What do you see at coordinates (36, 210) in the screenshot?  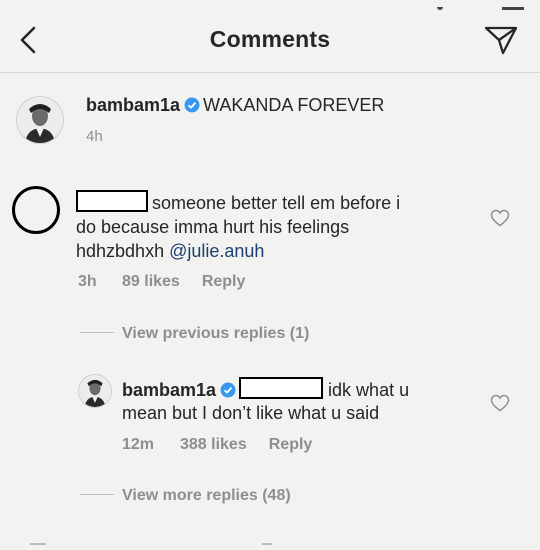 I see `commenter-avatar` at bounding box center [36, 210].